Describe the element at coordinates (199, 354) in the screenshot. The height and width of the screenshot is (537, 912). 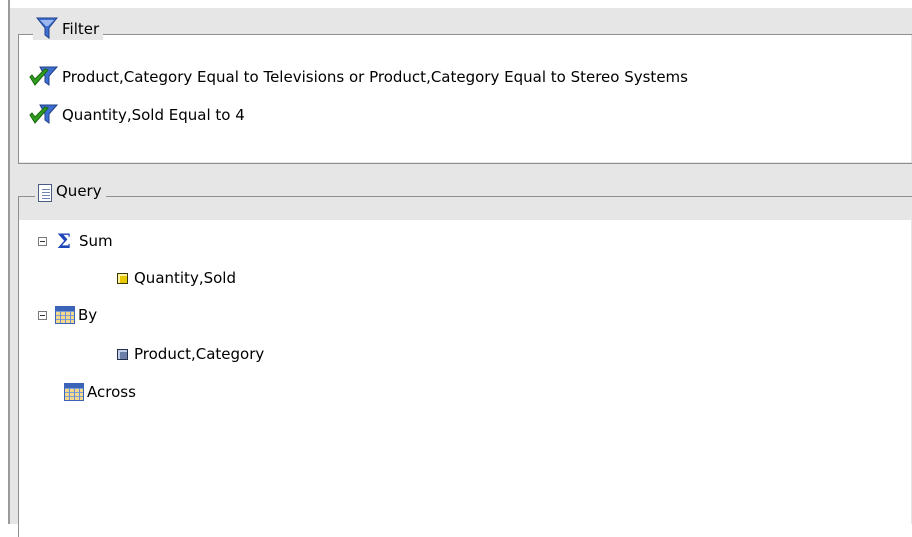
I see `tree-field-label: Product,Category` at that location.